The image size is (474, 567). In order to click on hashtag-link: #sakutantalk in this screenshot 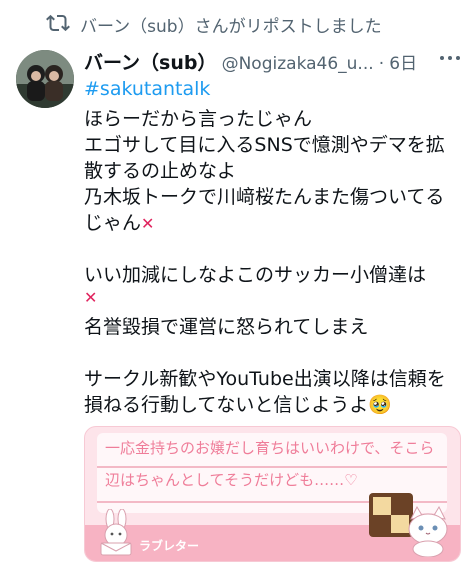, I will do `click(147, 89)`.